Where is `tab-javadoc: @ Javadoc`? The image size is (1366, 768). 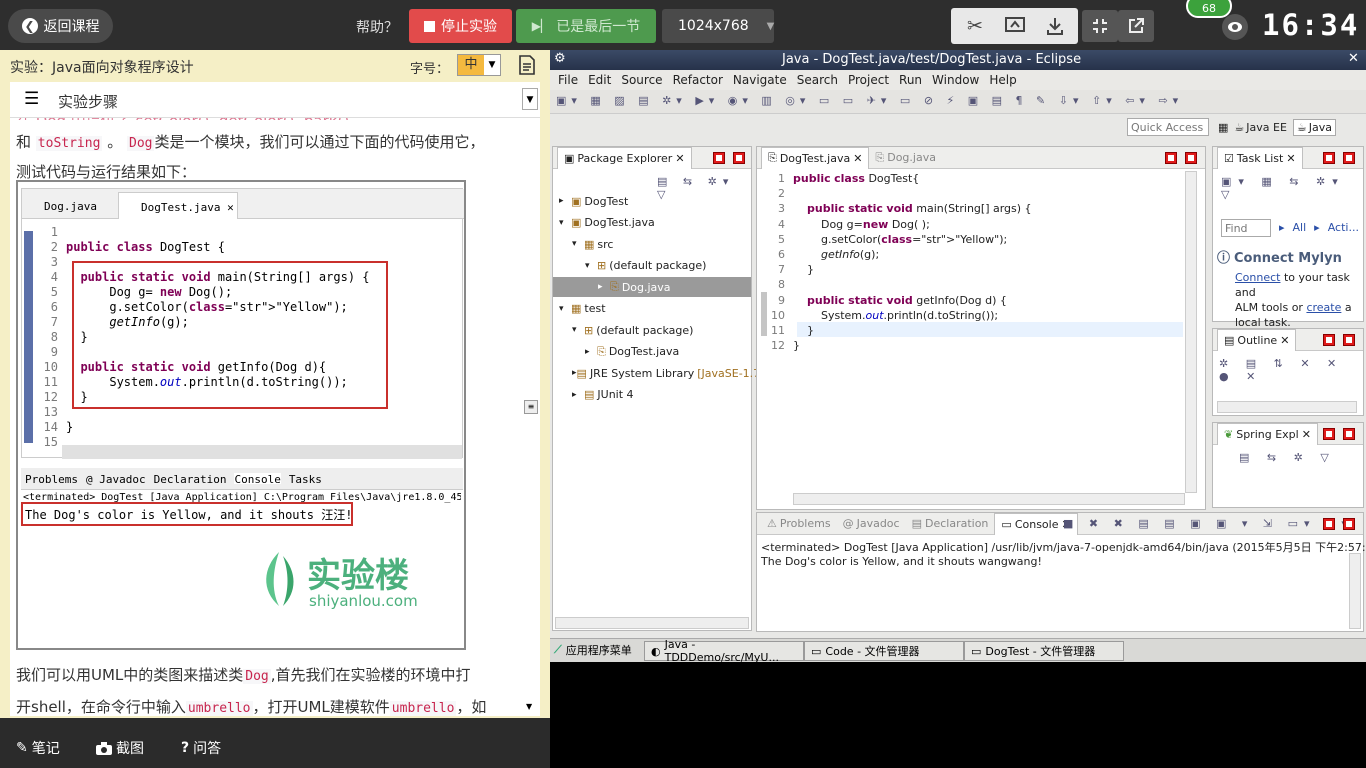
tab-javadoc: @ Javadoc is located at coordinates (871, 524).